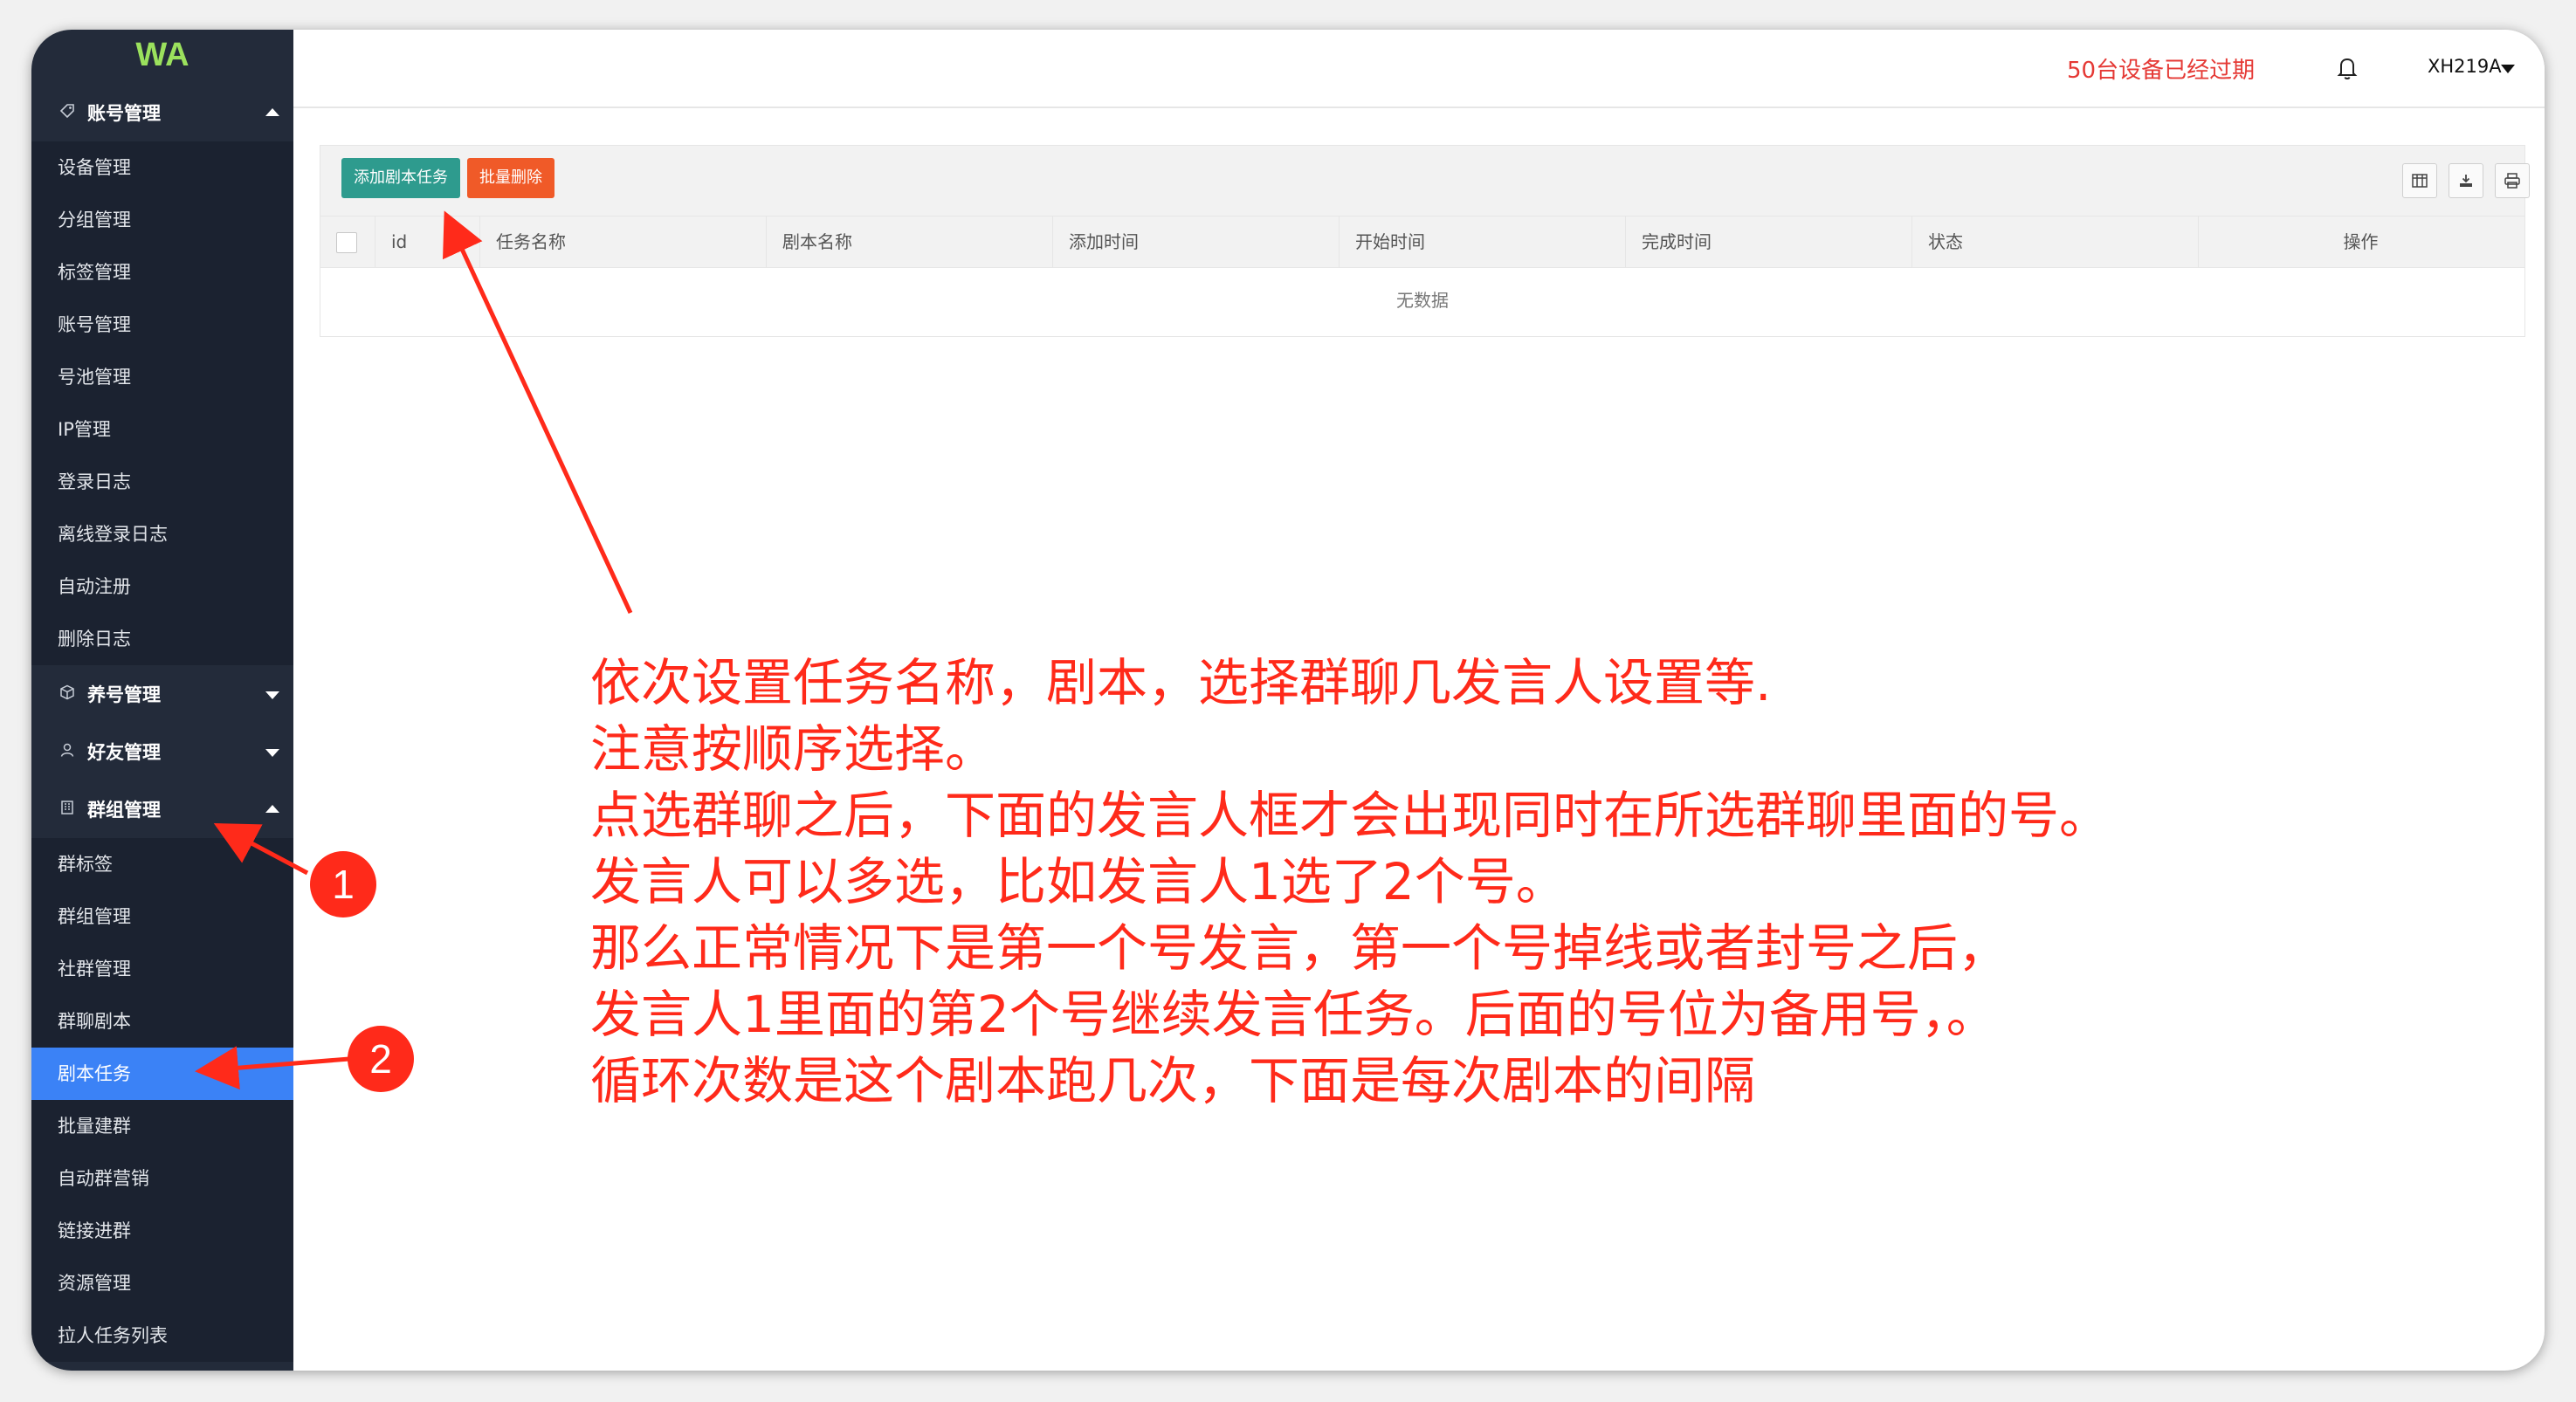 Image resolution: width=2576 pixels, height=1402 pixels. Describe the element at coordinates (162, 482) in the screenshot. I see `sidebar-item-login-log: 登录日志` at that location.